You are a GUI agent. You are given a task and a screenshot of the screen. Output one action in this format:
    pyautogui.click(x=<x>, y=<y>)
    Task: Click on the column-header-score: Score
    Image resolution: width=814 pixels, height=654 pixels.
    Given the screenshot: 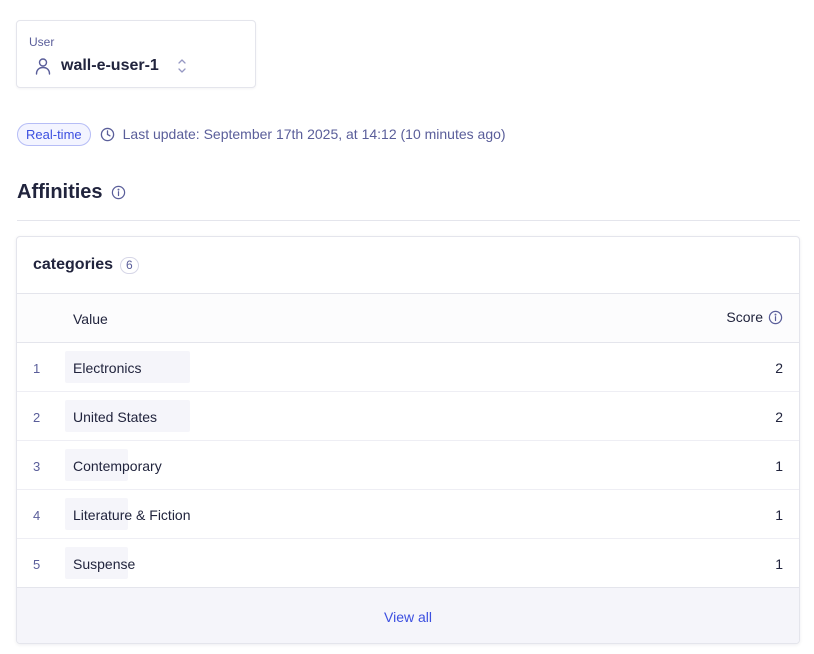 What is the action you would take?
    pyautogui.click(x=754, y=317)
    